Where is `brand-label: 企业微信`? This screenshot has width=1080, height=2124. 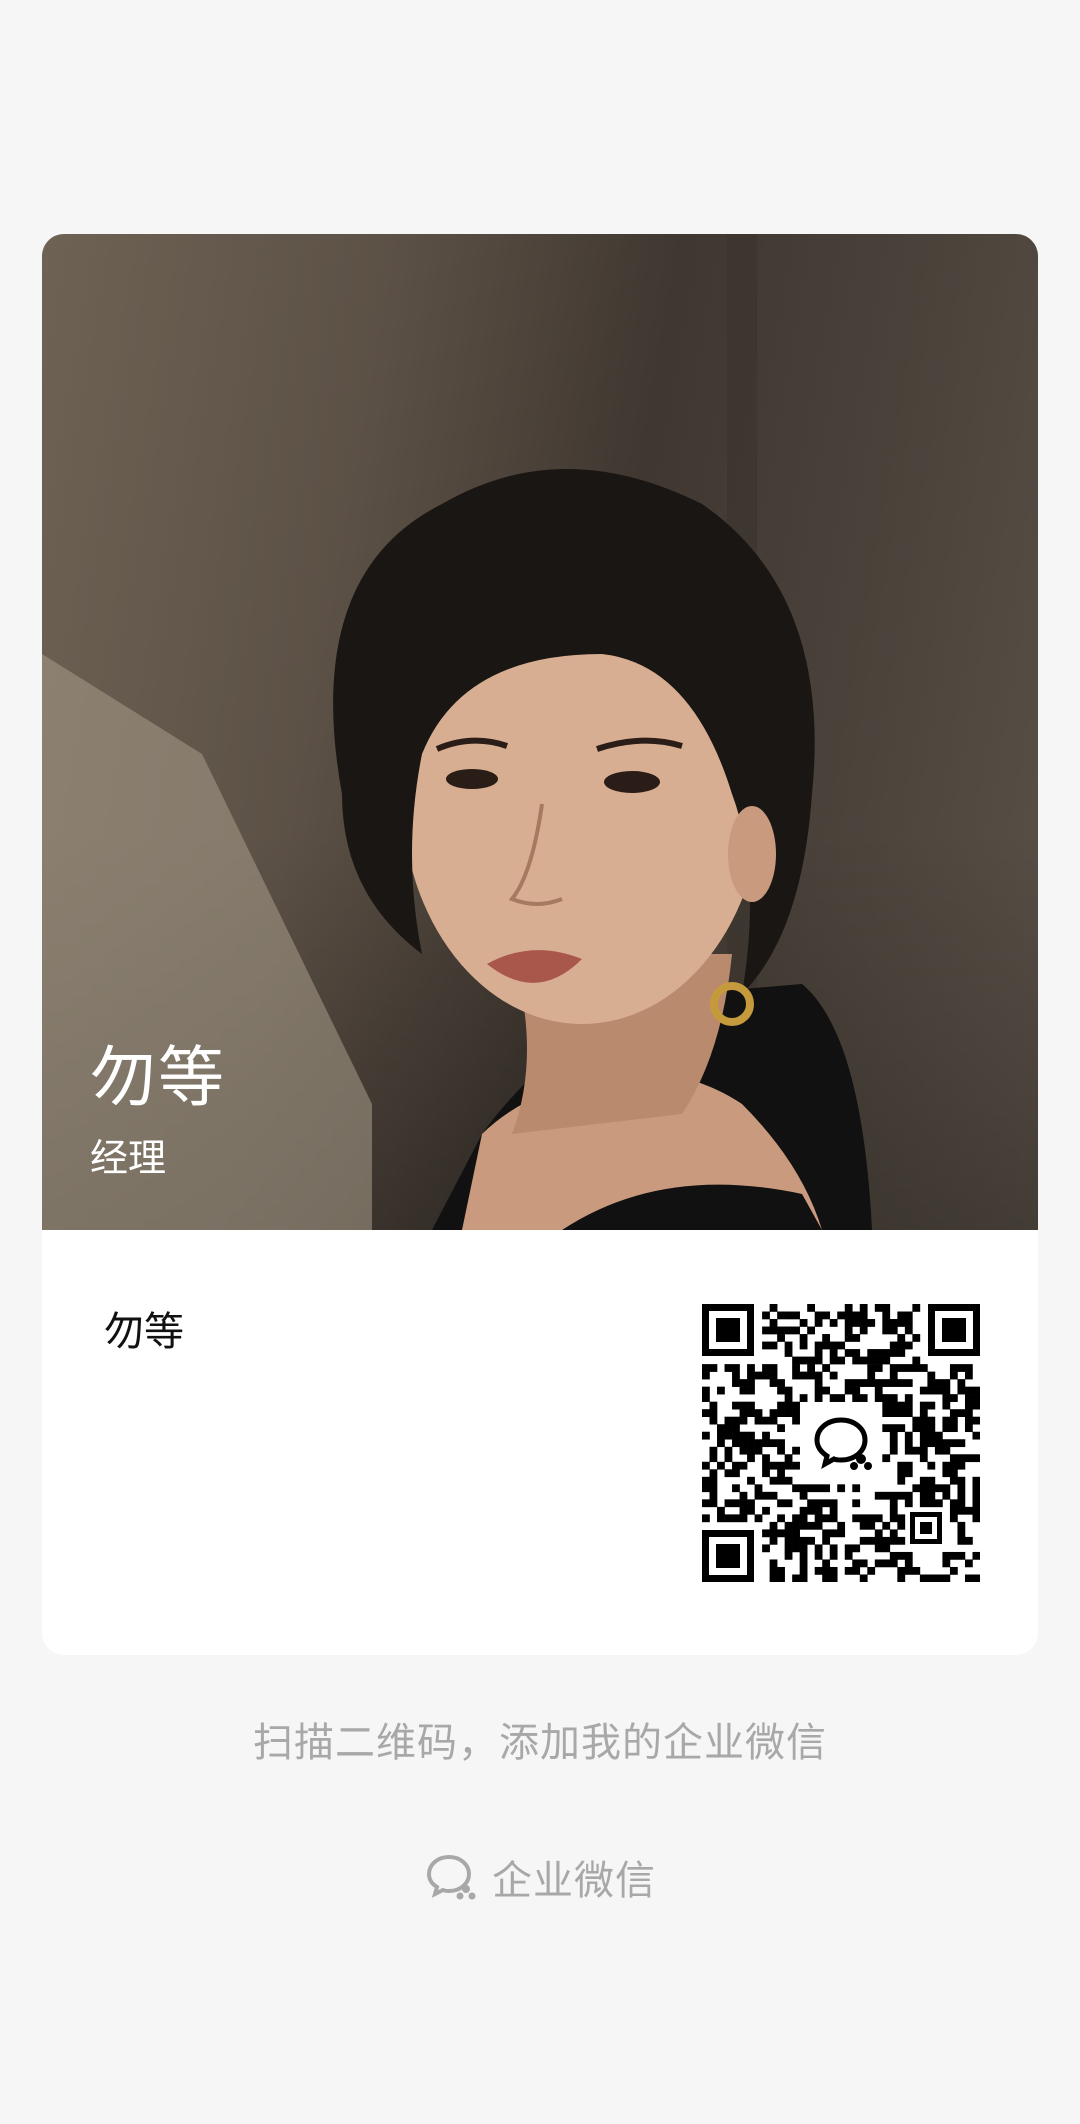 brand-label: 企业微信 is located at coordinates (574, 1881).